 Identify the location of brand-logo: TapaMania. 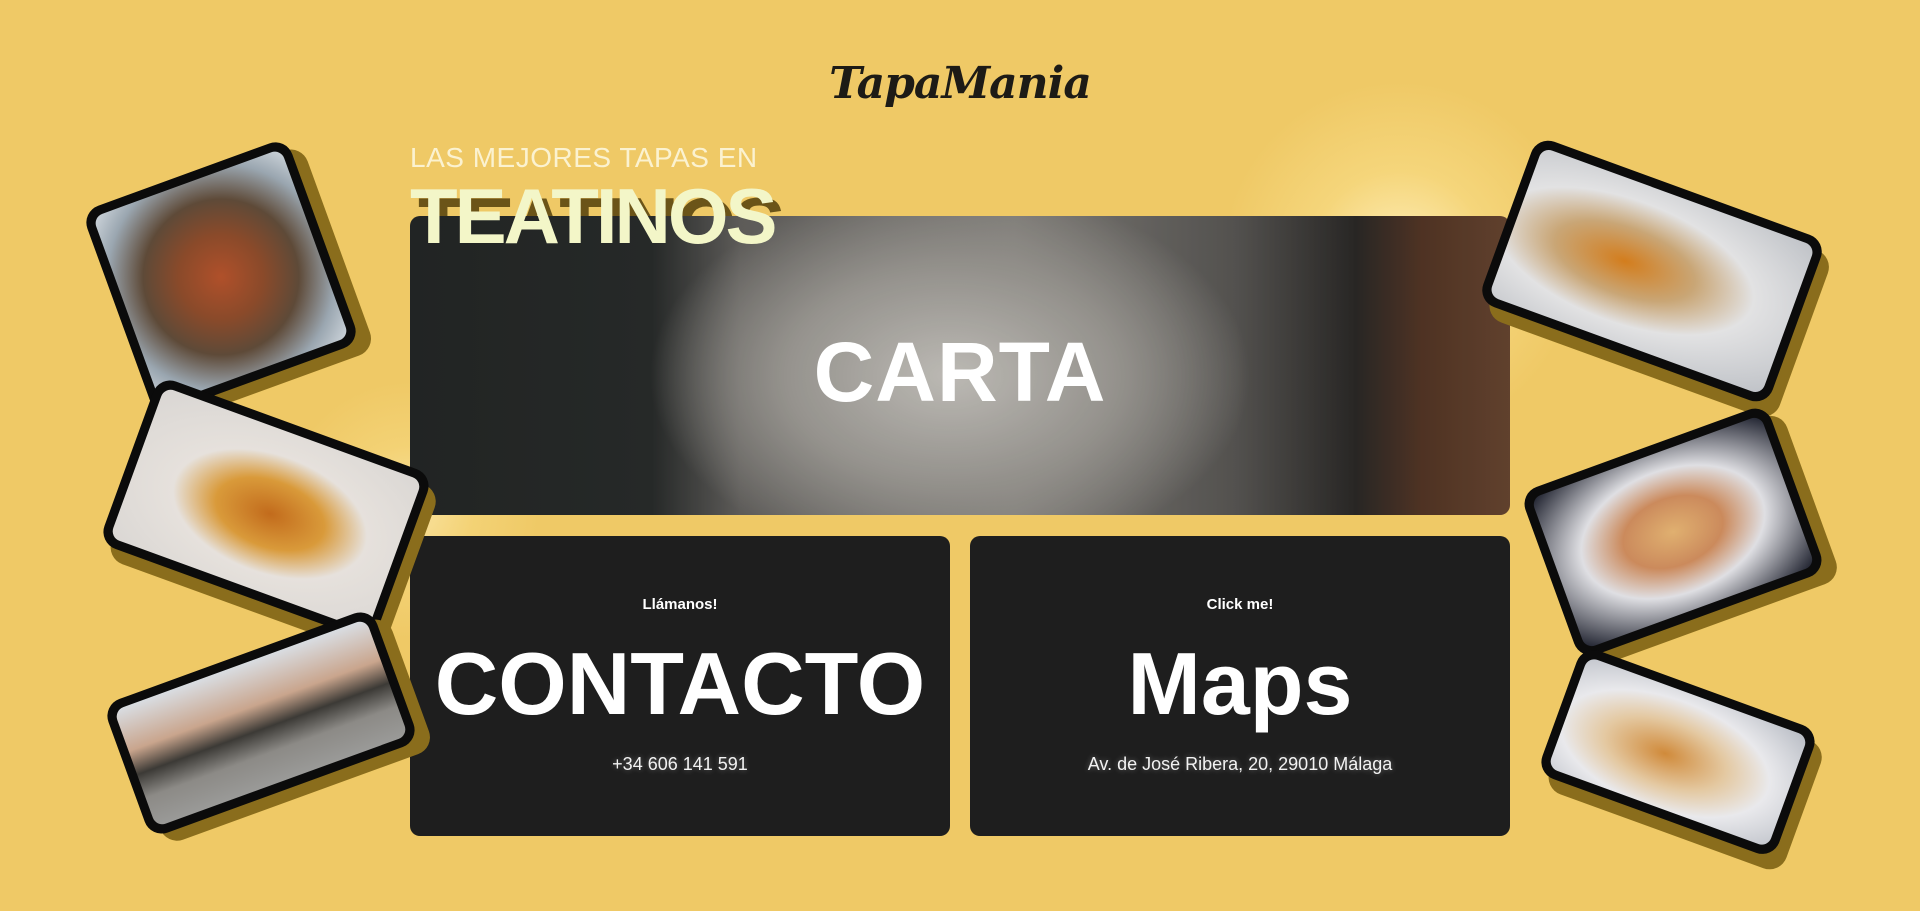
(960, 83).